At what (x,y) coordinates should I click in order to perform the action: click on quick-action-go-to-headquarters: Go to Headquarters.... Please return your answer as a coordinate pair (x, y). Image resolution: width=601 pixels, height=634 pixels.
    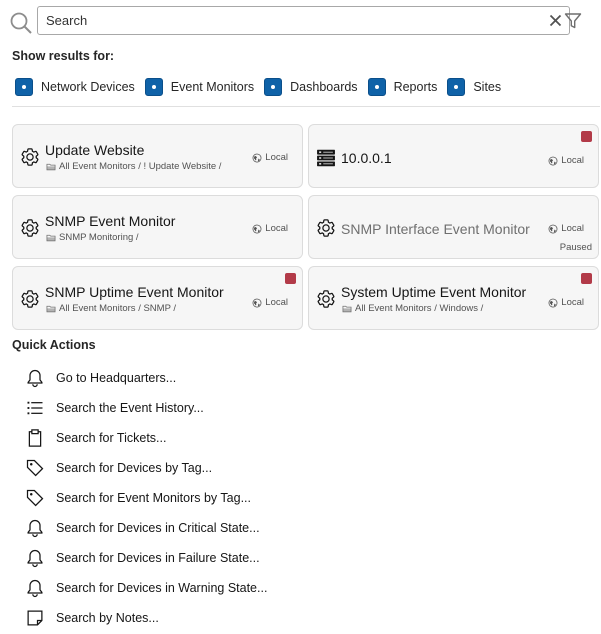
    Looking at the image, I should click on (100, 378).